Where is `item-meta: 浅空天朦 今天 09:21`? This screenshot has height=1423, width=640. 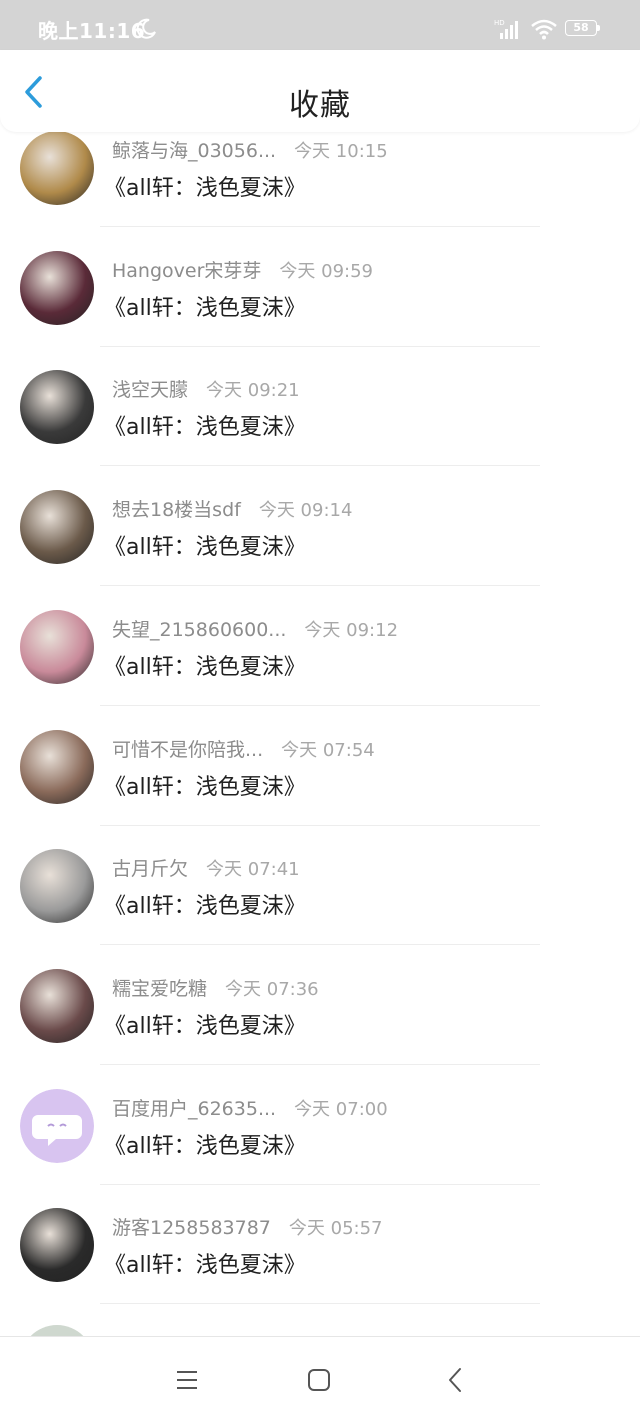 item-meta: 浅空天朦 今天 09:21 is located at coordinates (206, 389).